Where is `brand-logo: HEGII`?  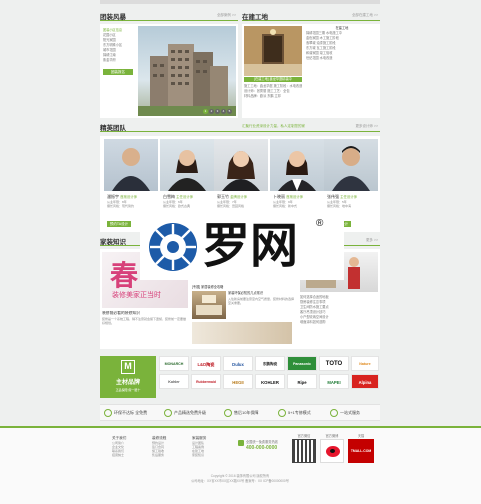 brand-logo: HEGII is located at coordinates (238, 381).